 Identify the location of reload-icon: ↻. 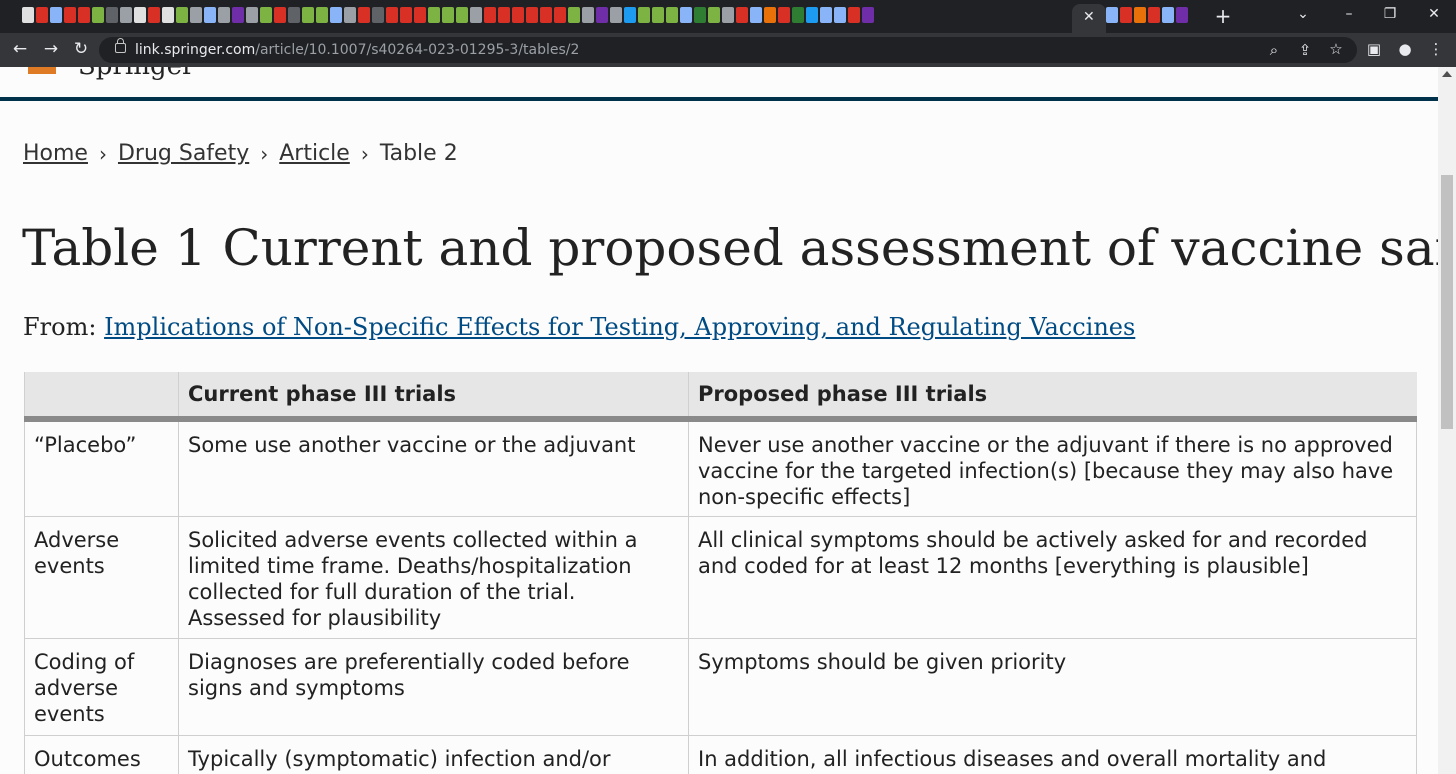
(81, 49).